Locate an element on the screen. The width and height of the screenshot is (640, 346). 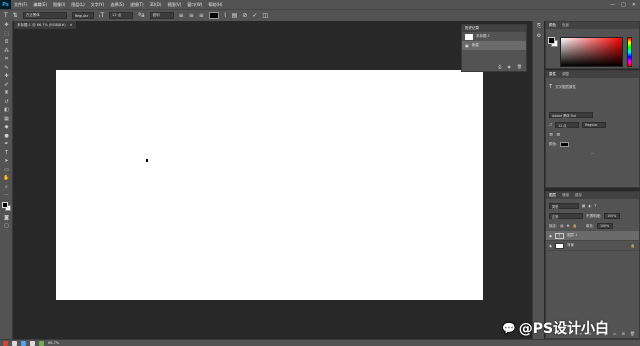
color-swatches is located at coordinates (6, 207).